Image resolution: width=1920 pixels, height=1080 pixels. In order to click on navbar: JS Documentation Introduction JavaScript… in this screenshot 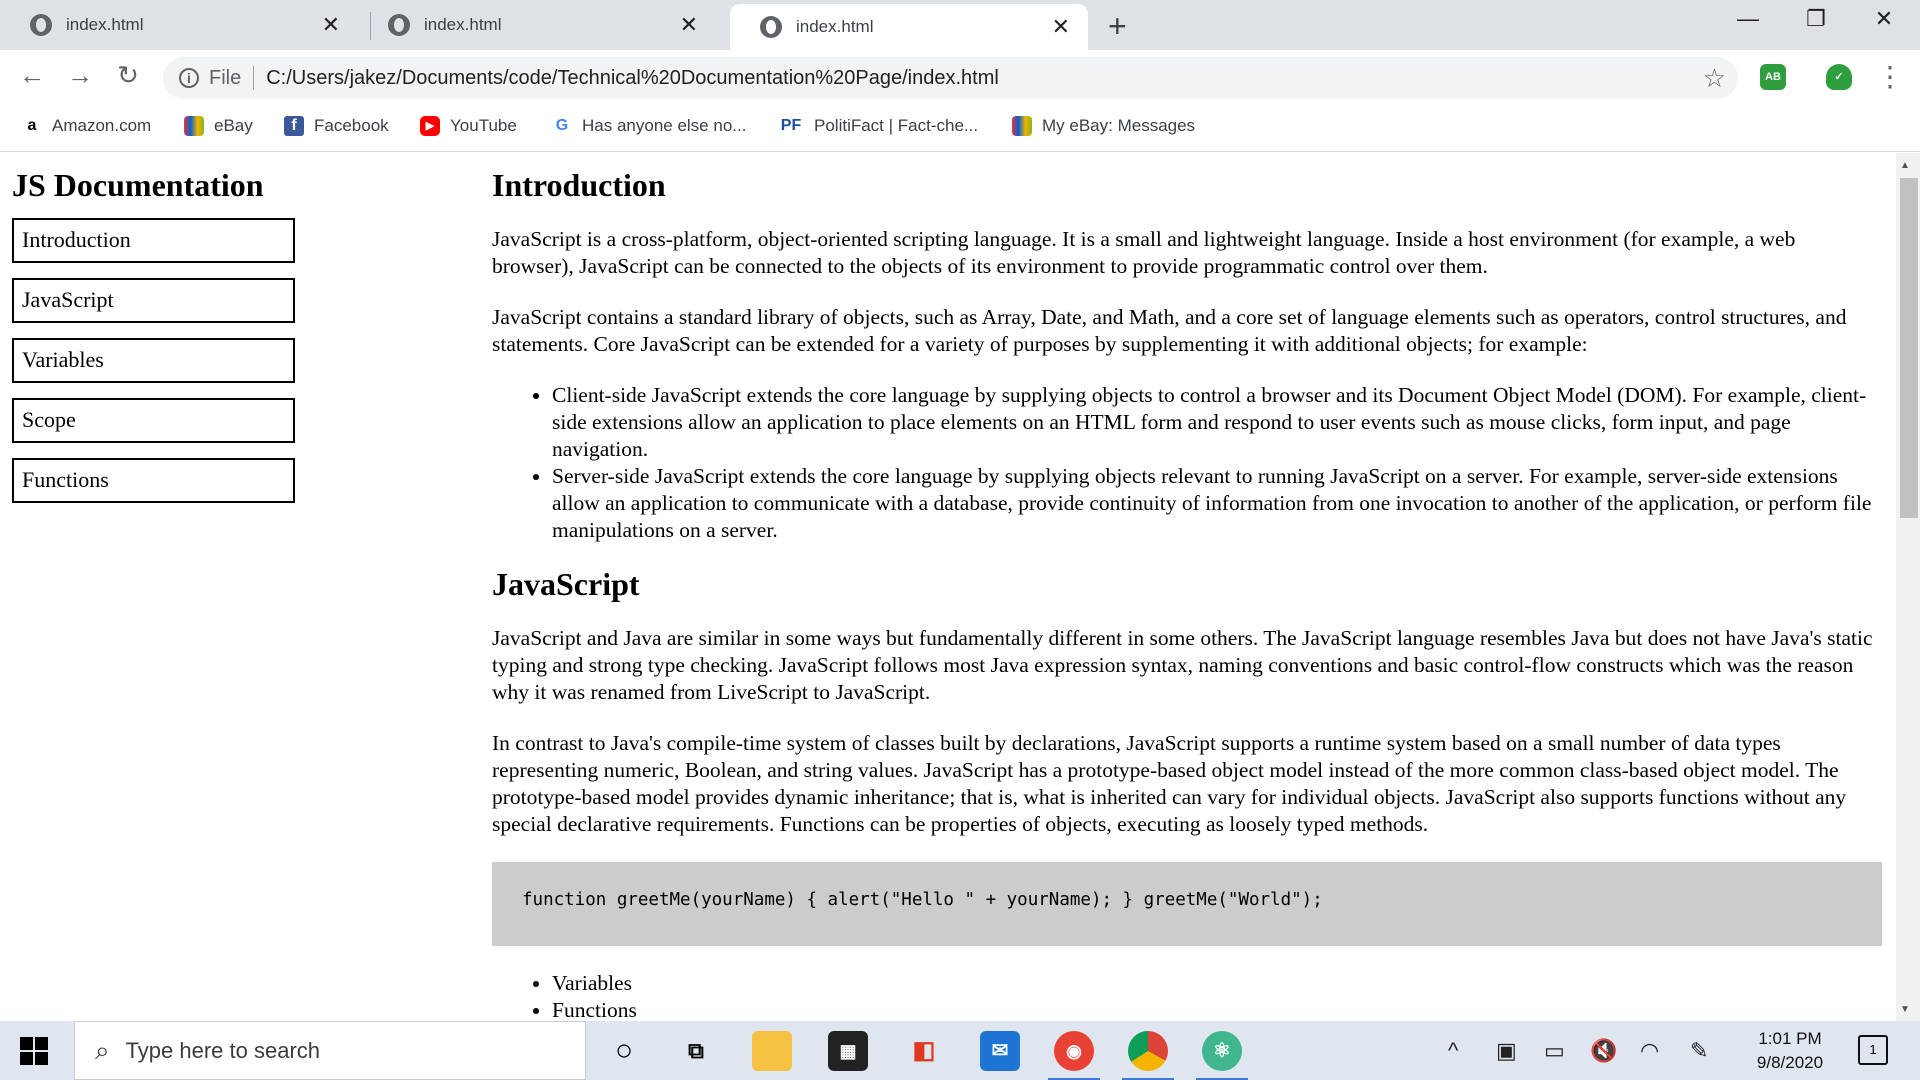, I will do `click(154, 342)`.